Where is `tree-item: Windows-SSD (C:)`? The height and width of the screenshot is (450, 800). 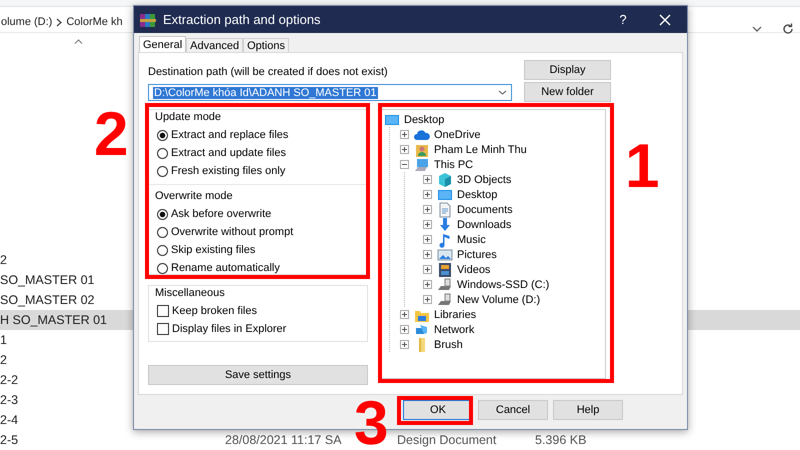
tree-item: Windows-SSD (C:) is located at coordinates (503, 284).